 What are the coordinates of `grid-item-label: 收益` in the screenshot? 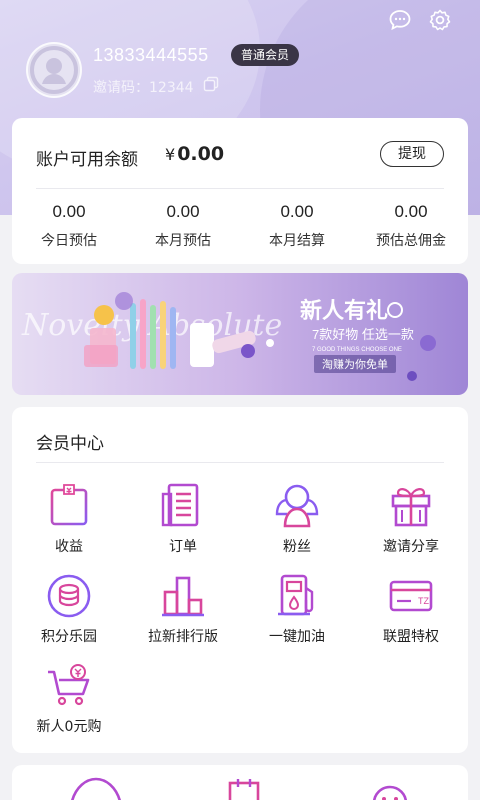 It's located at (69, 547).